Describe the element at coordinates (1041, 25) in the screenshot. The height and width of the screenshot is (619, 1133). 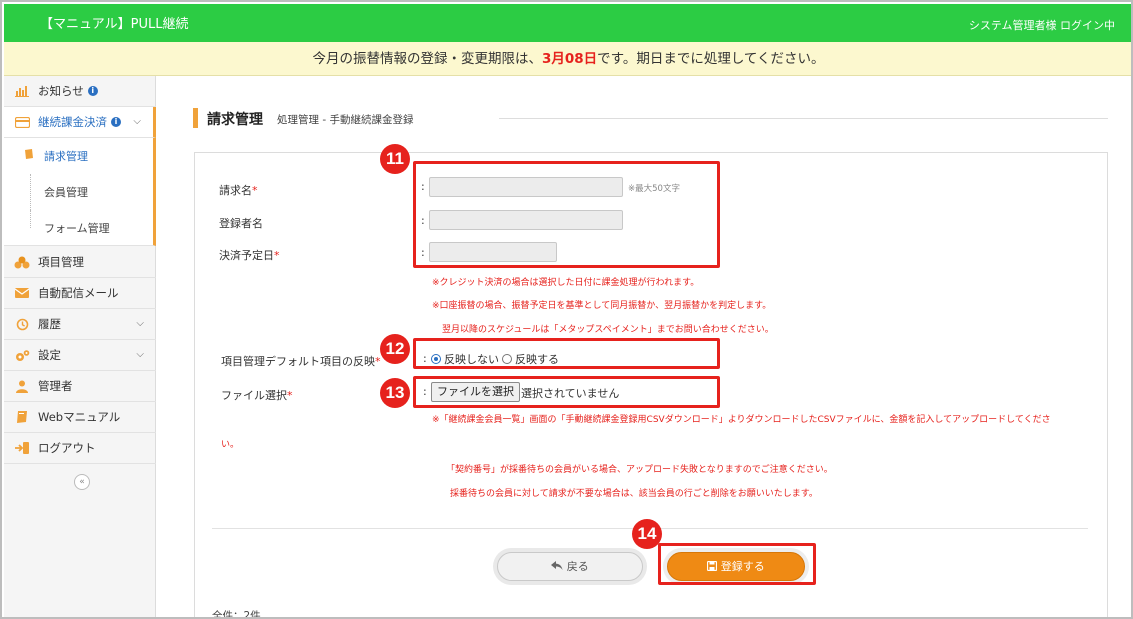
I see `login-status: システム管理者様 ログイン中` at that location.